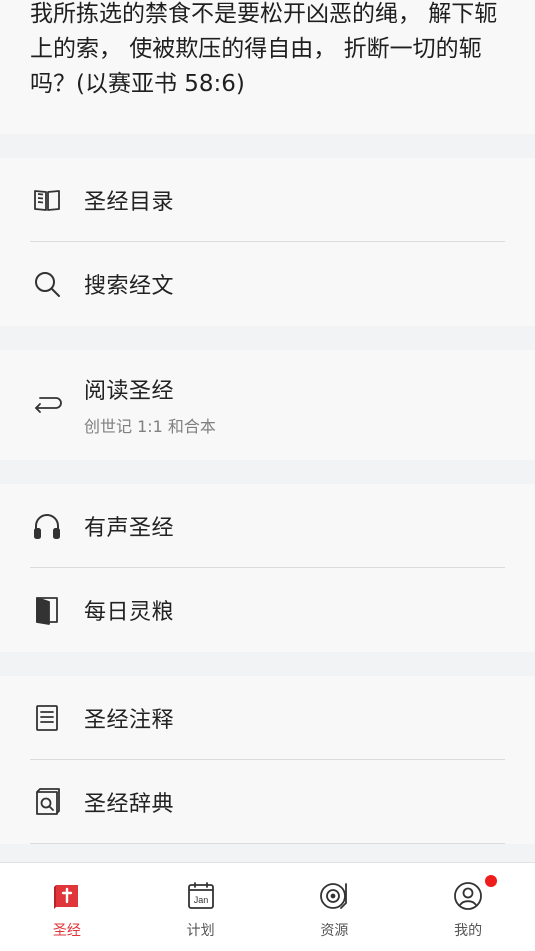 Image resolution: width=535 pixels, height=951 pixels. I want to click on dictionary-search-icon, so click(47, 802).